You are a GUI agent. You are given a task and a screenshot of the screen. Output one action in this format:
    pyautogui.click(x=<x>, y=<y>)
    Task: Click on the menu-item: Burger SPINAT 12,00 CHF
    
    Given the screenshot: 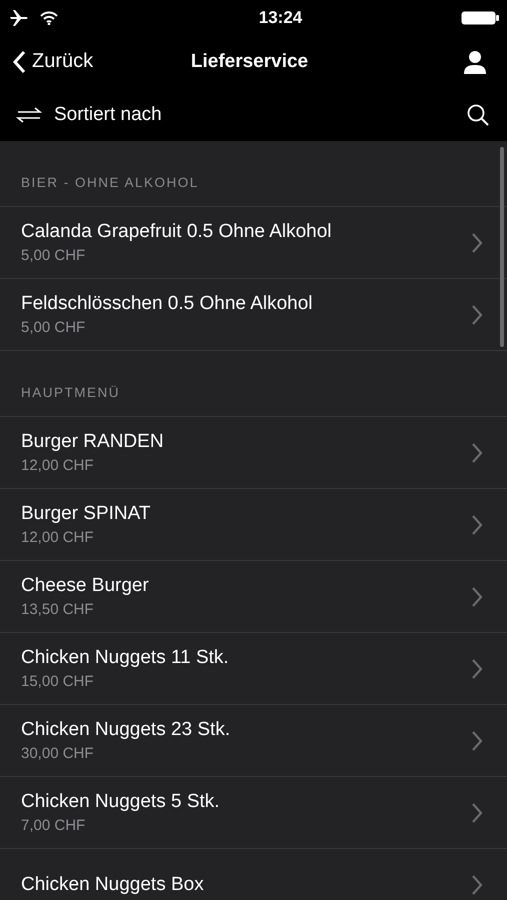 What is the action you would take?
    pyautogui.click(x=253, y=525)
    